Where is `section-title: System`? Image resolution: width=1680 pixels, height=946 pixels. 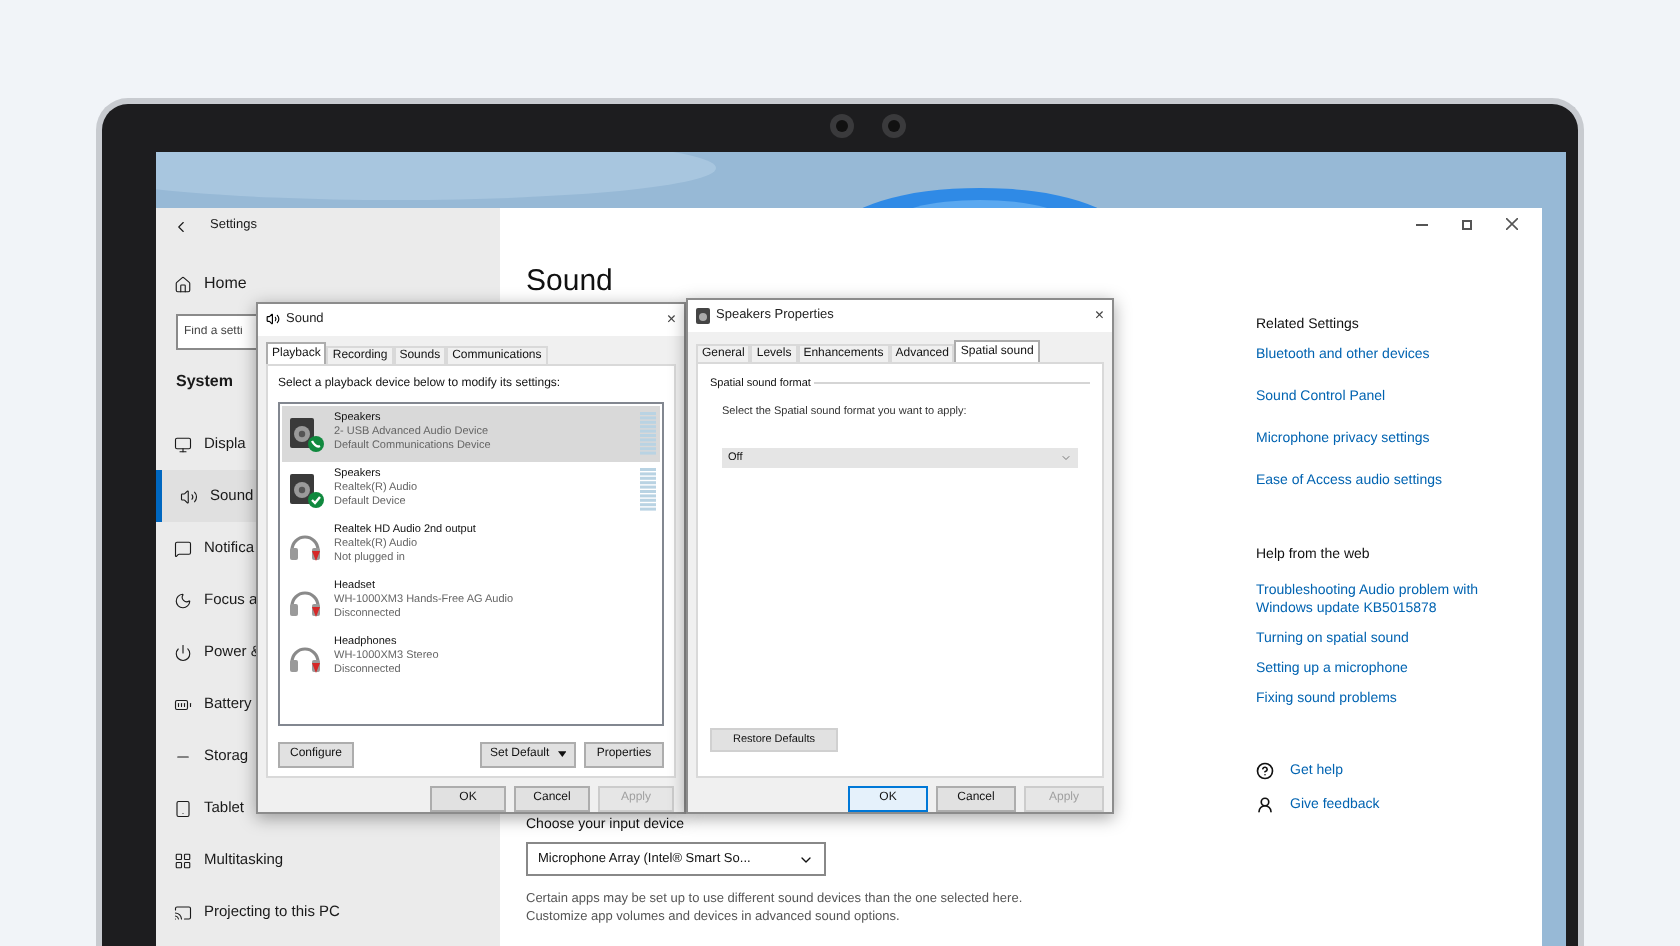 section-title: System is located at coordinates (204, 382).